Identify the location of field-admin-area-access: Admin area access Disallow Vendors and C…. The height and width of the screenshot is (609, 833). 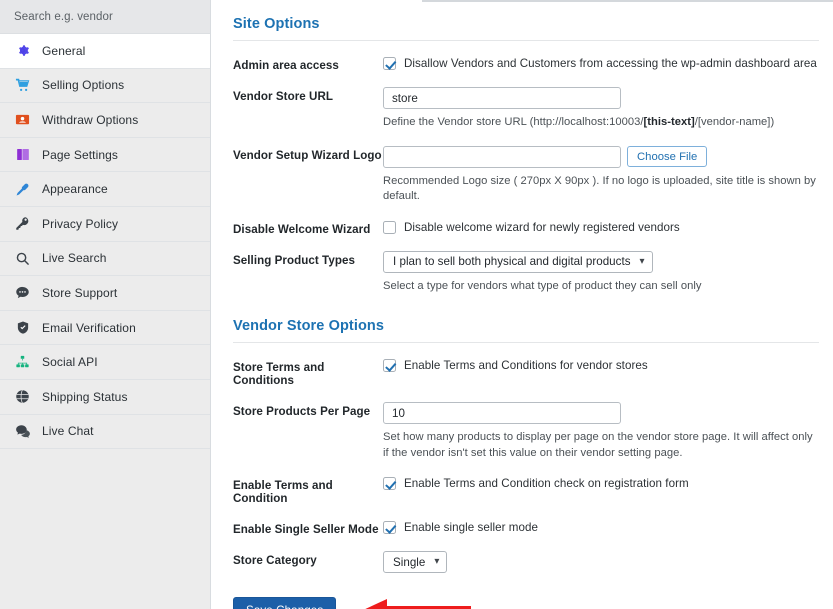
(522, 56).